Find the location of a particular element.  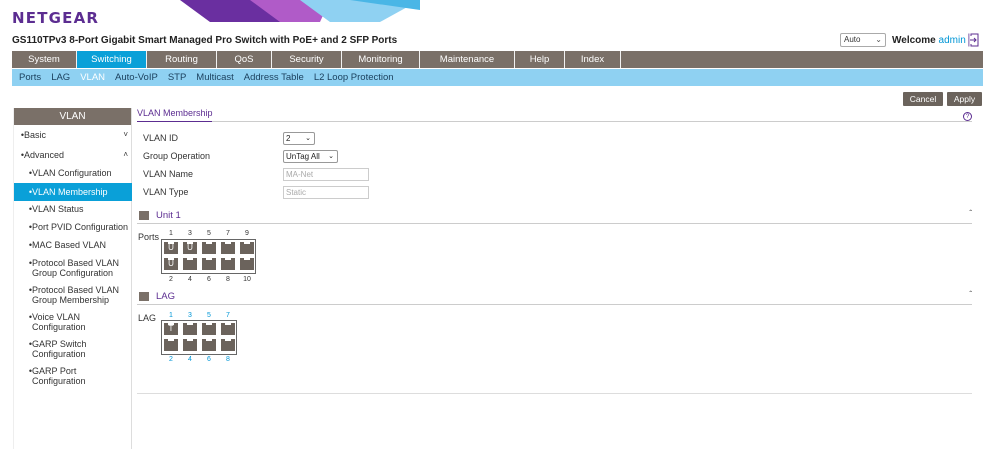

sidebar-item-mac-based-vlan: •MAC Based VLAN is located at coordinates (73, 245).